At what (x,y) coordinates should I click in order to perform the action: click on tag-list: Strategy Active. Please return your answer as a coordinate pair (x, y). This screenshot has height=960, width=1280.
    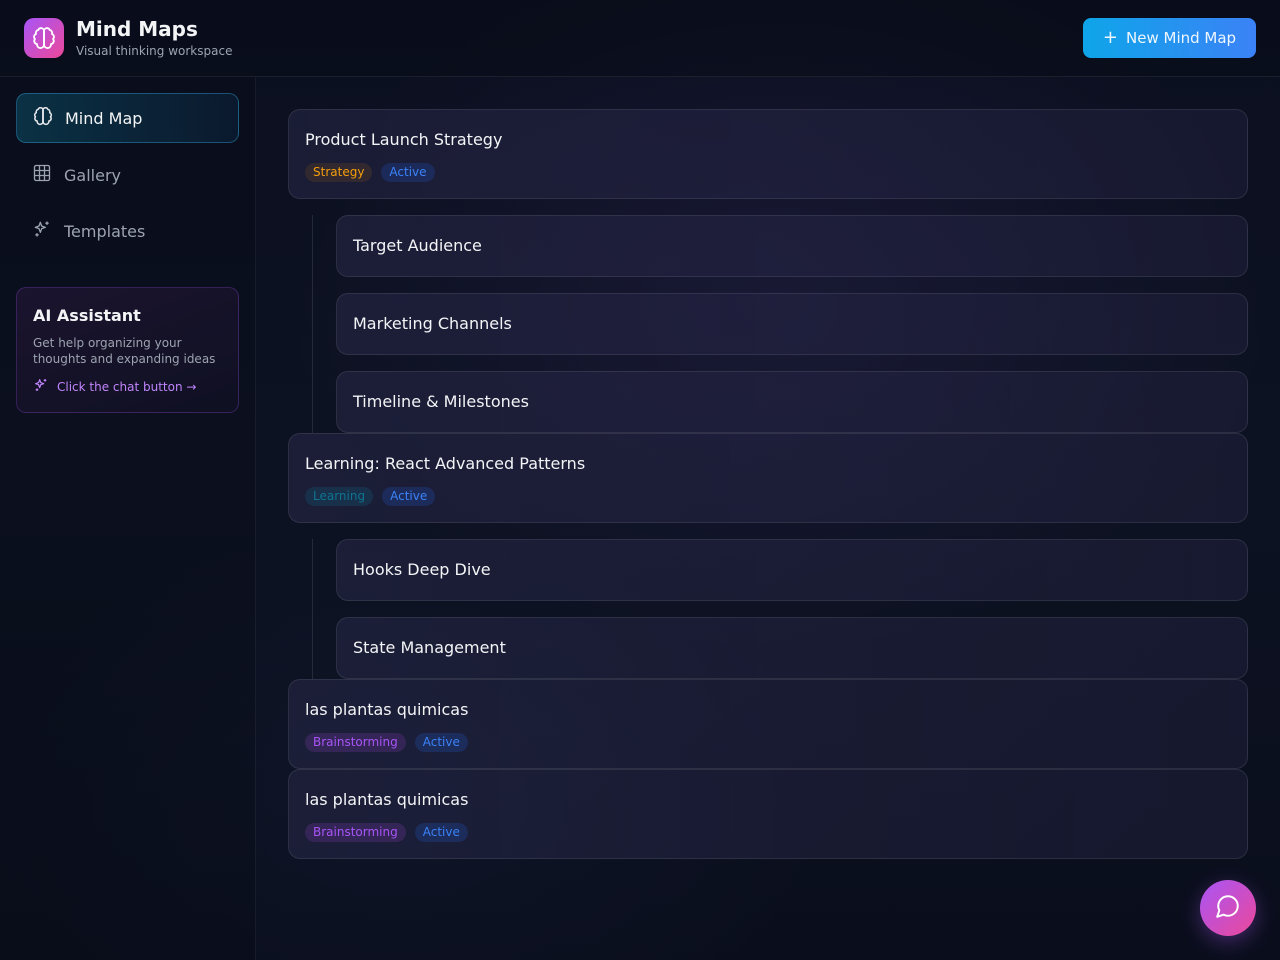
    Looking at the image, I should click on (370, 172).